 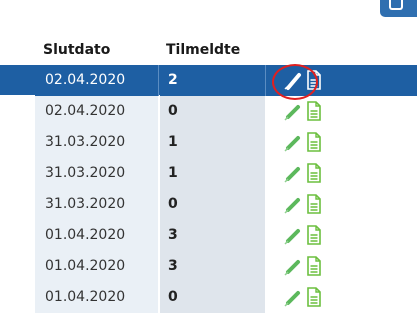 I want to click on table-header: Slutdato Tilmeldte, so click(x=208, y=50).